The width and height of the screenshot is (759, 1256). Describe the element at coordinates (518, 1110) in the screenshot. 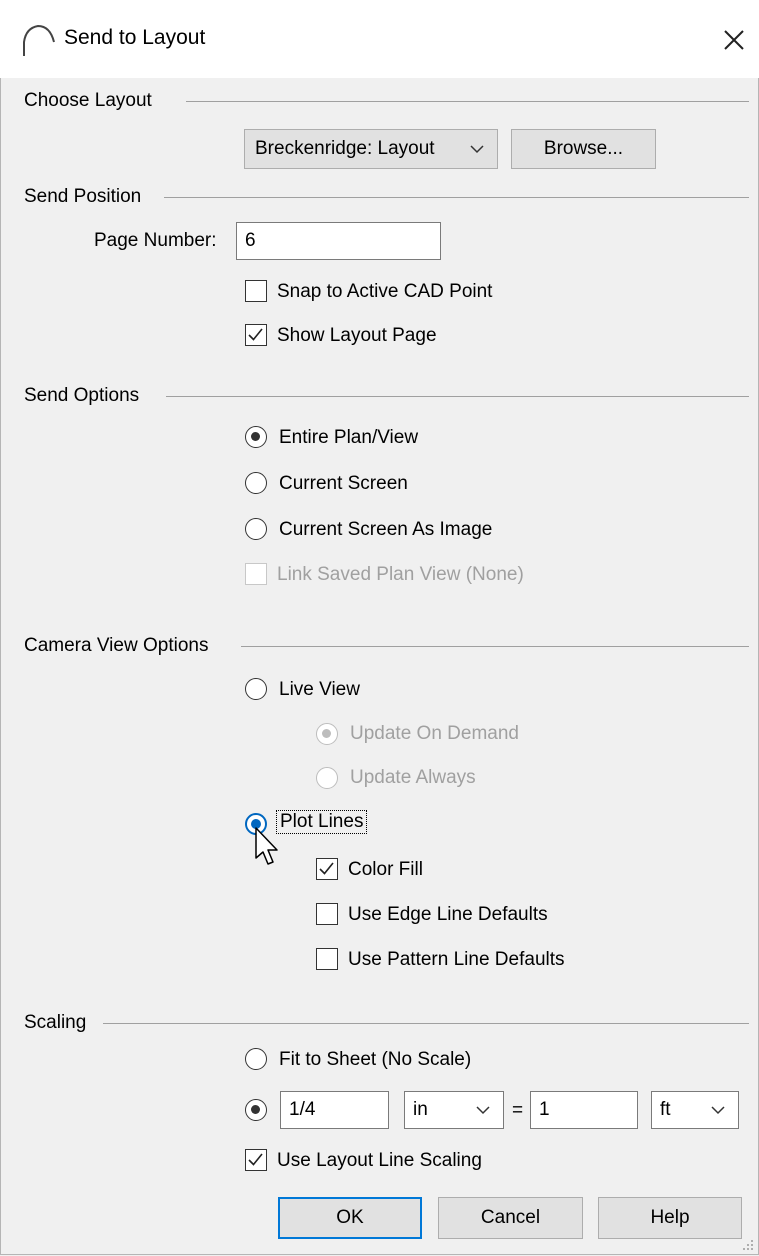

I see `equals-sign: =` at that location.